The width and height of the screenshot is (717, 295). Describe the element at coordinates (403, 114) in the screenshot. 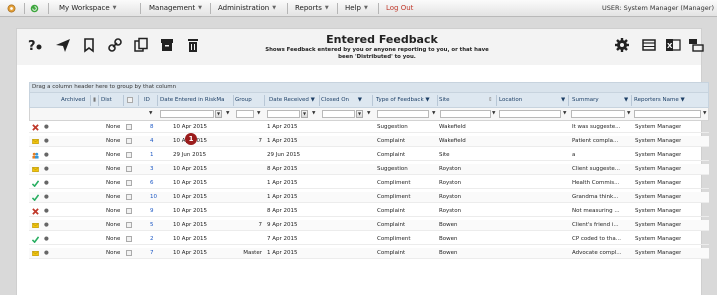

I see `type-filter-input` at that location.